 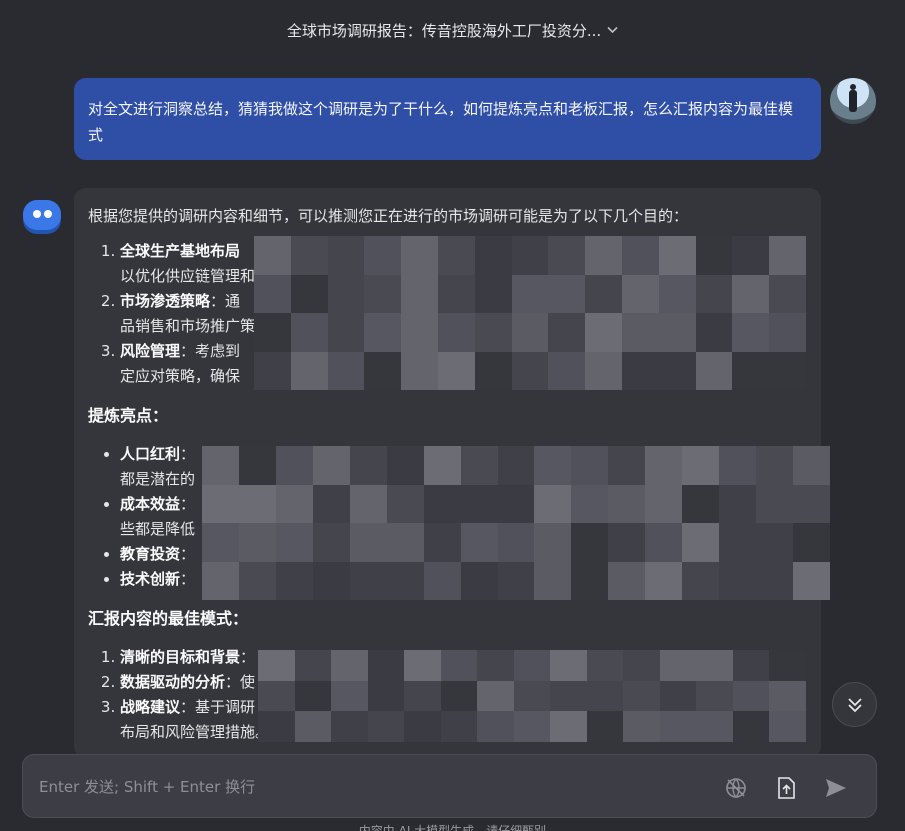 What do you see at coordinates (836, 788) in the screenshot?
I see `send-icon` at bounding box center [836, 788].